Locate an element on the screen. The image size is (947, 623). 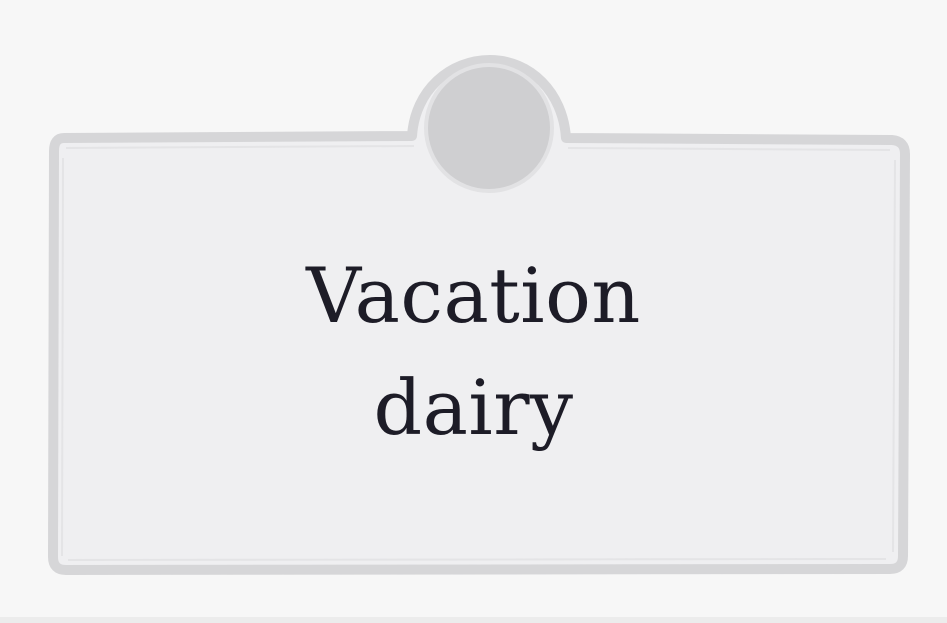
title-line-1: Vacation is located at coordinates (473, 295).